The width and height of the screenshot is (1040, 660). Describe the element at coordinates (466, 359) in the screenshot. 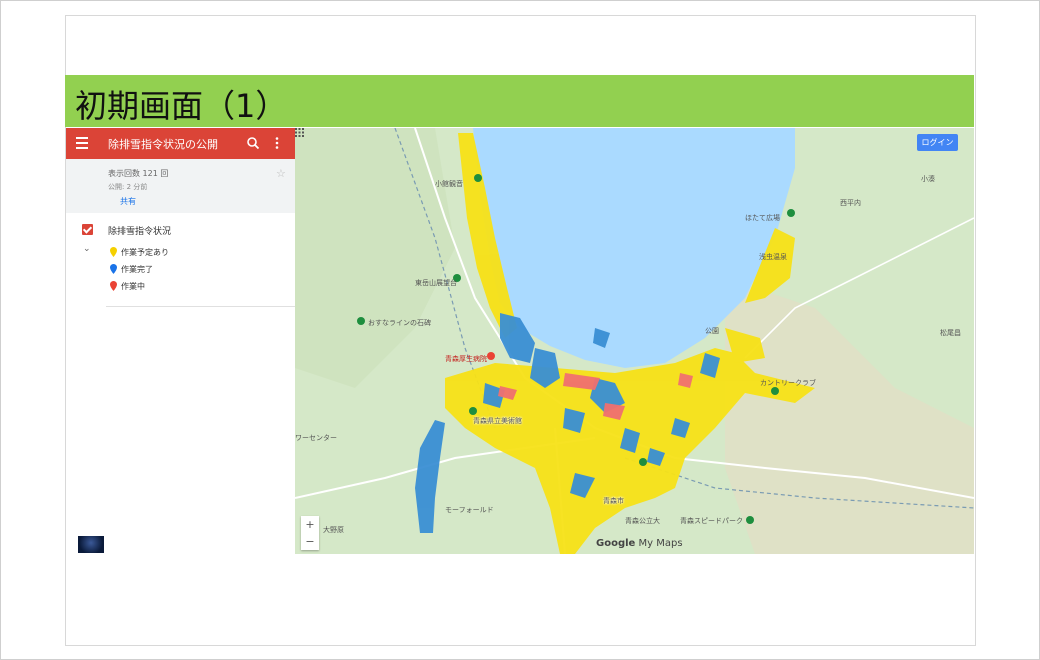

I see `map-label: 青森厚生病院` at that location.